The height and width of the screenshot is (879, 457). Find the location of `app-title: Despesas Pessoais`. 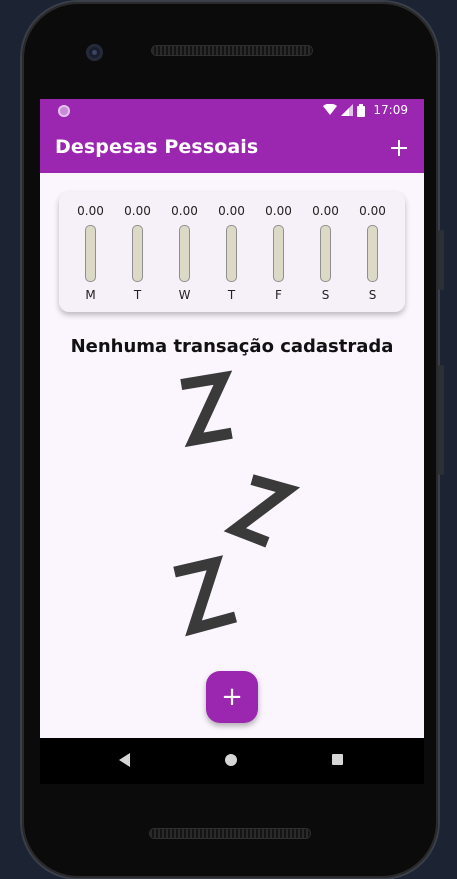

app-title: Despesas Pessoais is located at coordinates (157, 147).